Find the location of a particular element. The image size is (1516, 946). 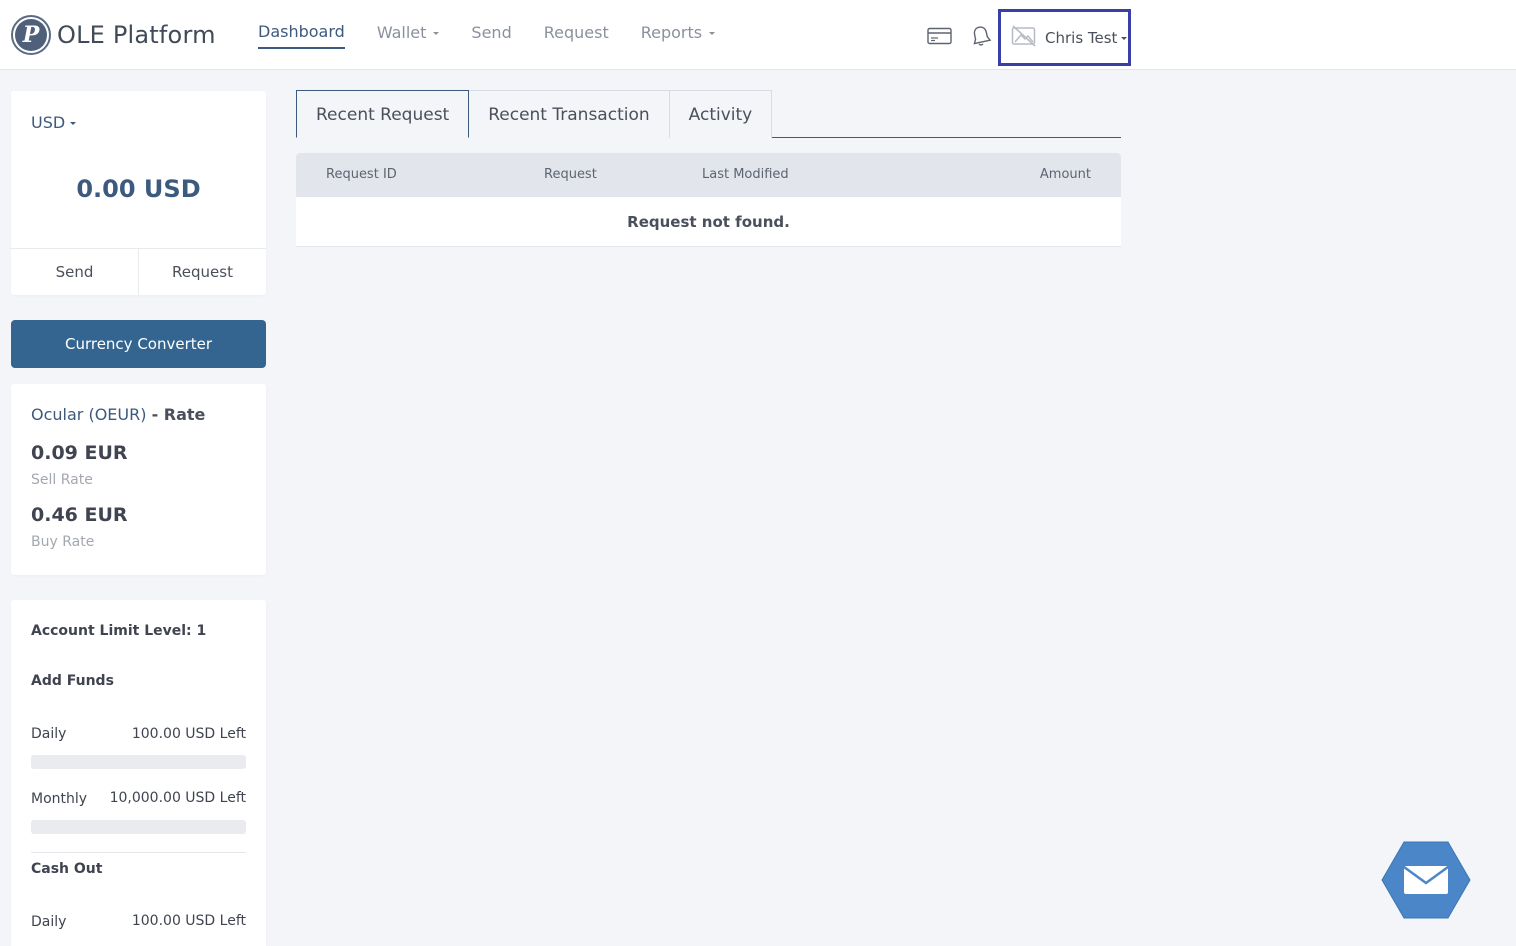

currency-converter-button: Currency Converter is located at coordinates (138, 344).